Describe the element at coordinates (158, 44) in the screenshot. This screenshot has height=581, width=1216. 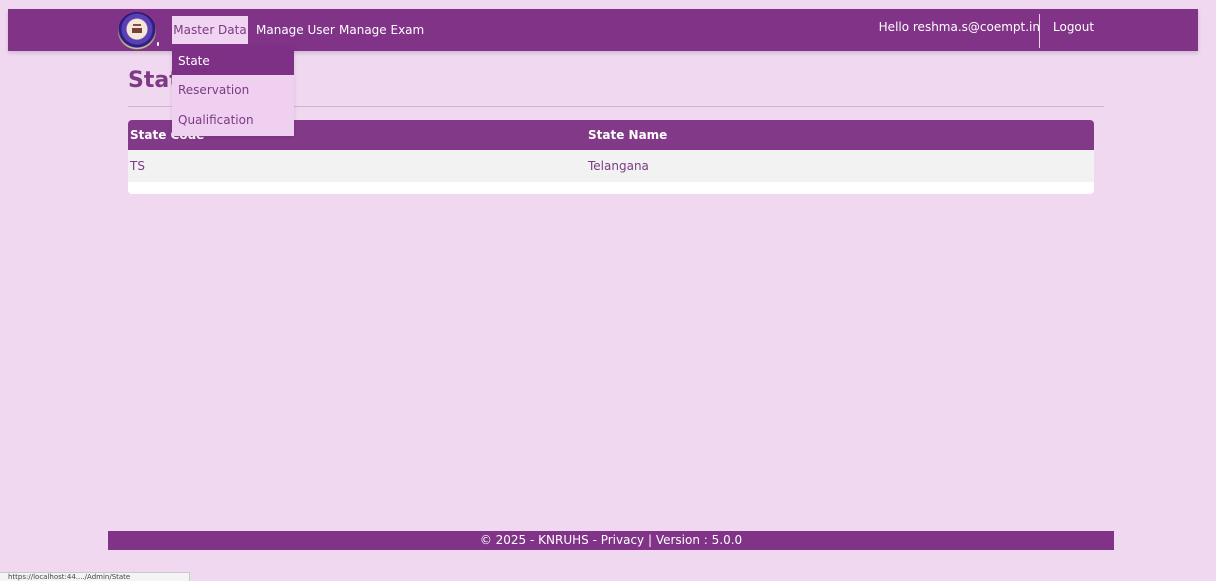
I see `logo-dot` at that location.